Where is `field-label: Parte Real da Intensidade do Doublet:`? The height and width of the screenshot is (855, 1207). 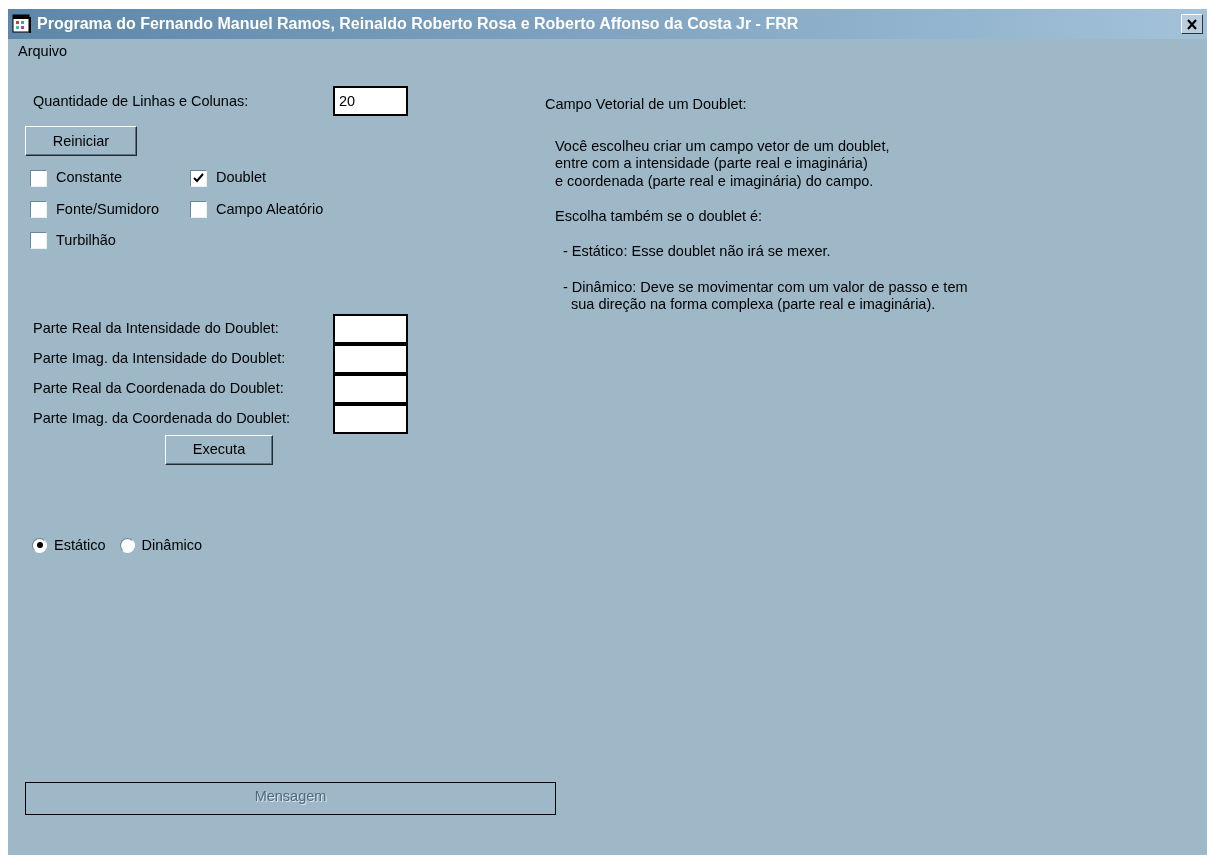
field-label: Parte Real da Intensidade do Doublet: is located at coordinates (156, 328).